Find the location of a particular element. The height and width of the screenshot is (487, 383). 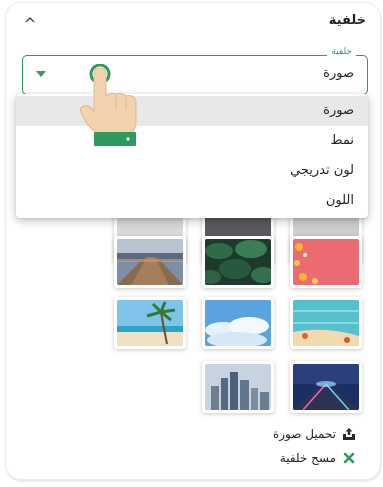

panel-header: خلفية is located at coordinates (193, 21).